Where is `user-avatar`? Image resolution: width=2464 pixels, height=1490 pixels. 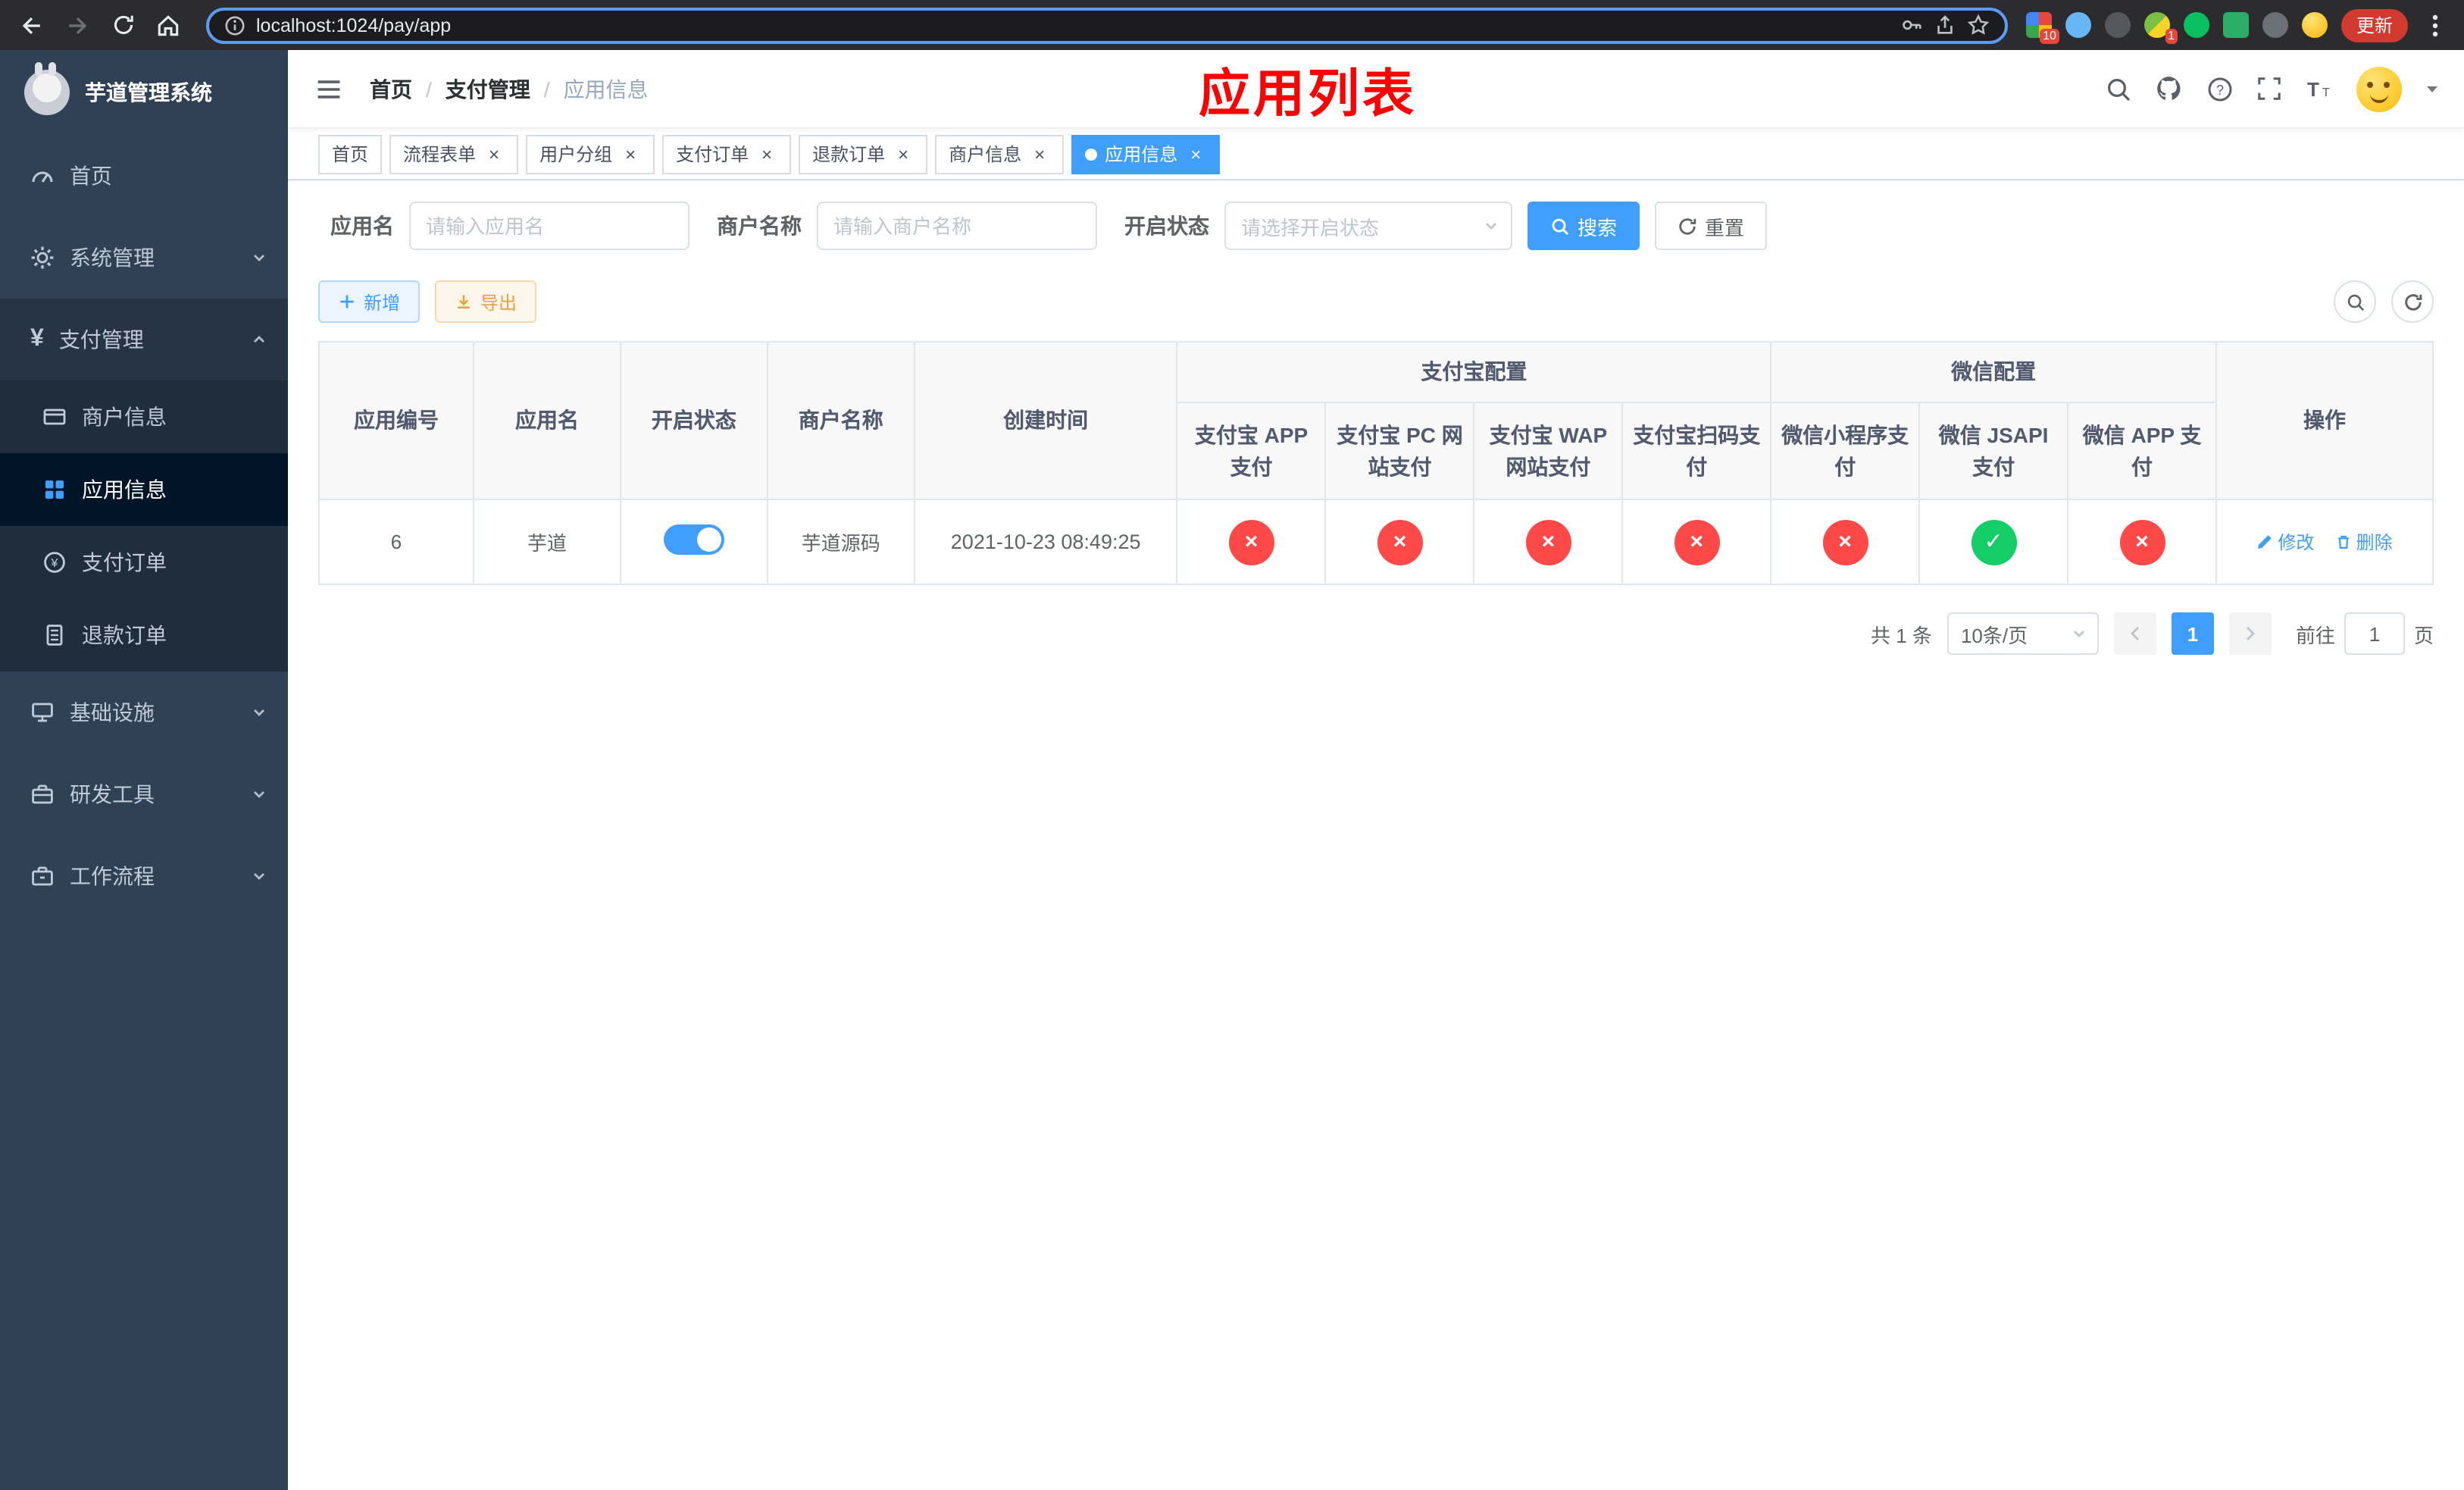 user-avatar is located at coordinates (2379, 88).